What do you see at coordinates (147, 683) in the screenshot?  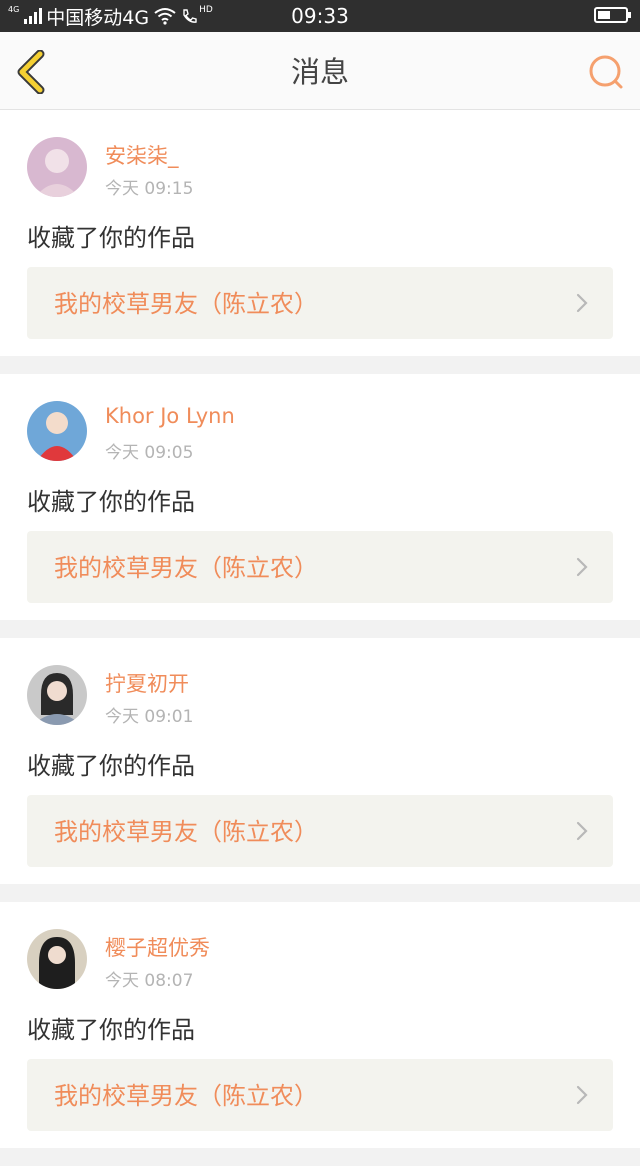 I see `user-name: 拧夏初开` at bounding box center [147, 683].